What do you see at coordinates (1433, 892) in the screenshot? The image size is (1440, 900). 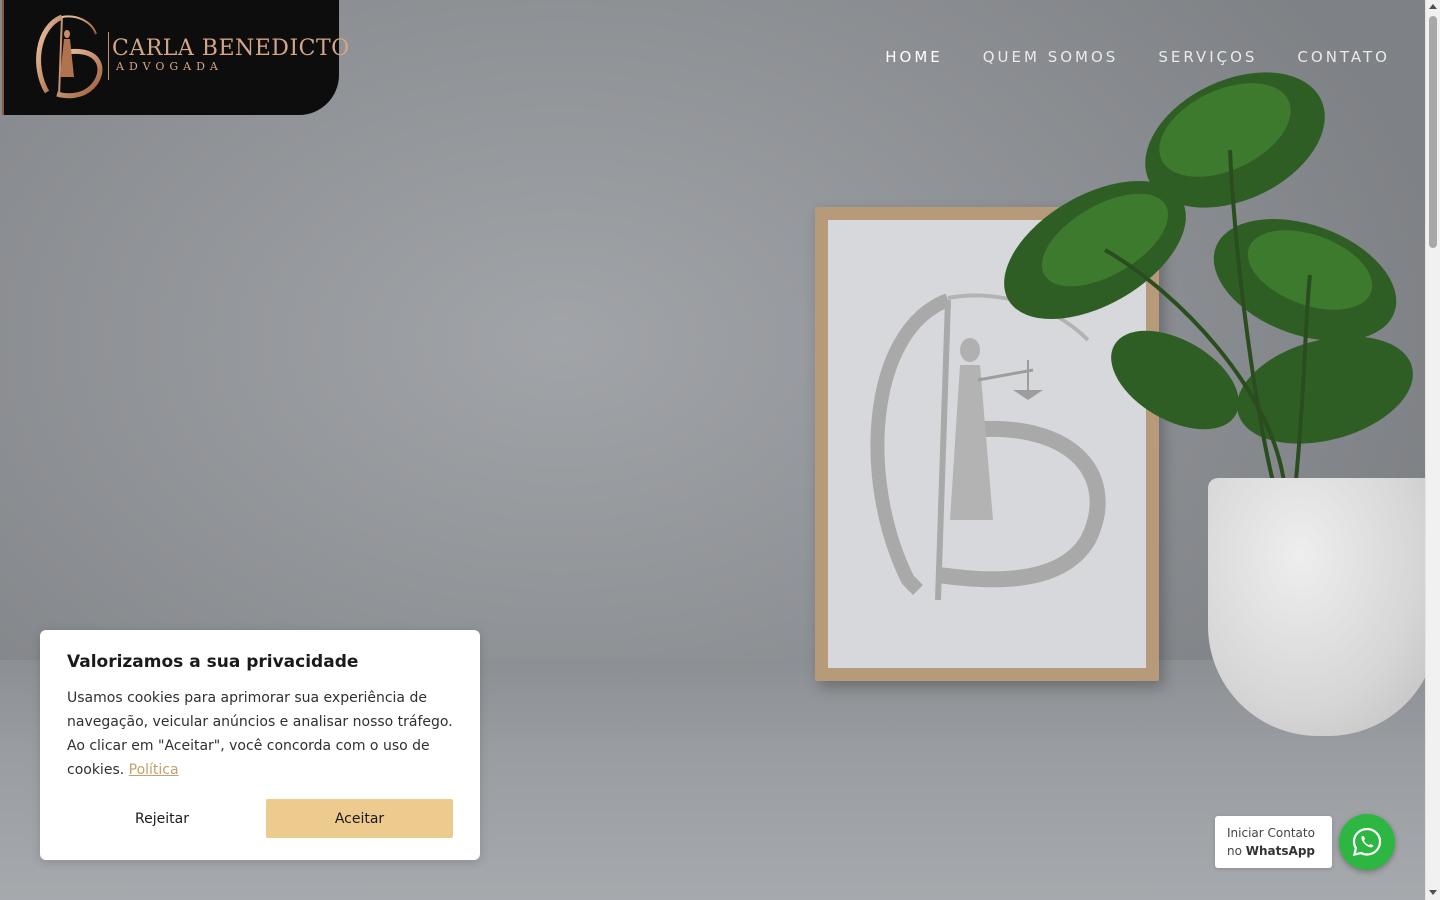 I see `scroll-down-arrow-icon` at bounding box center [1433, 892].